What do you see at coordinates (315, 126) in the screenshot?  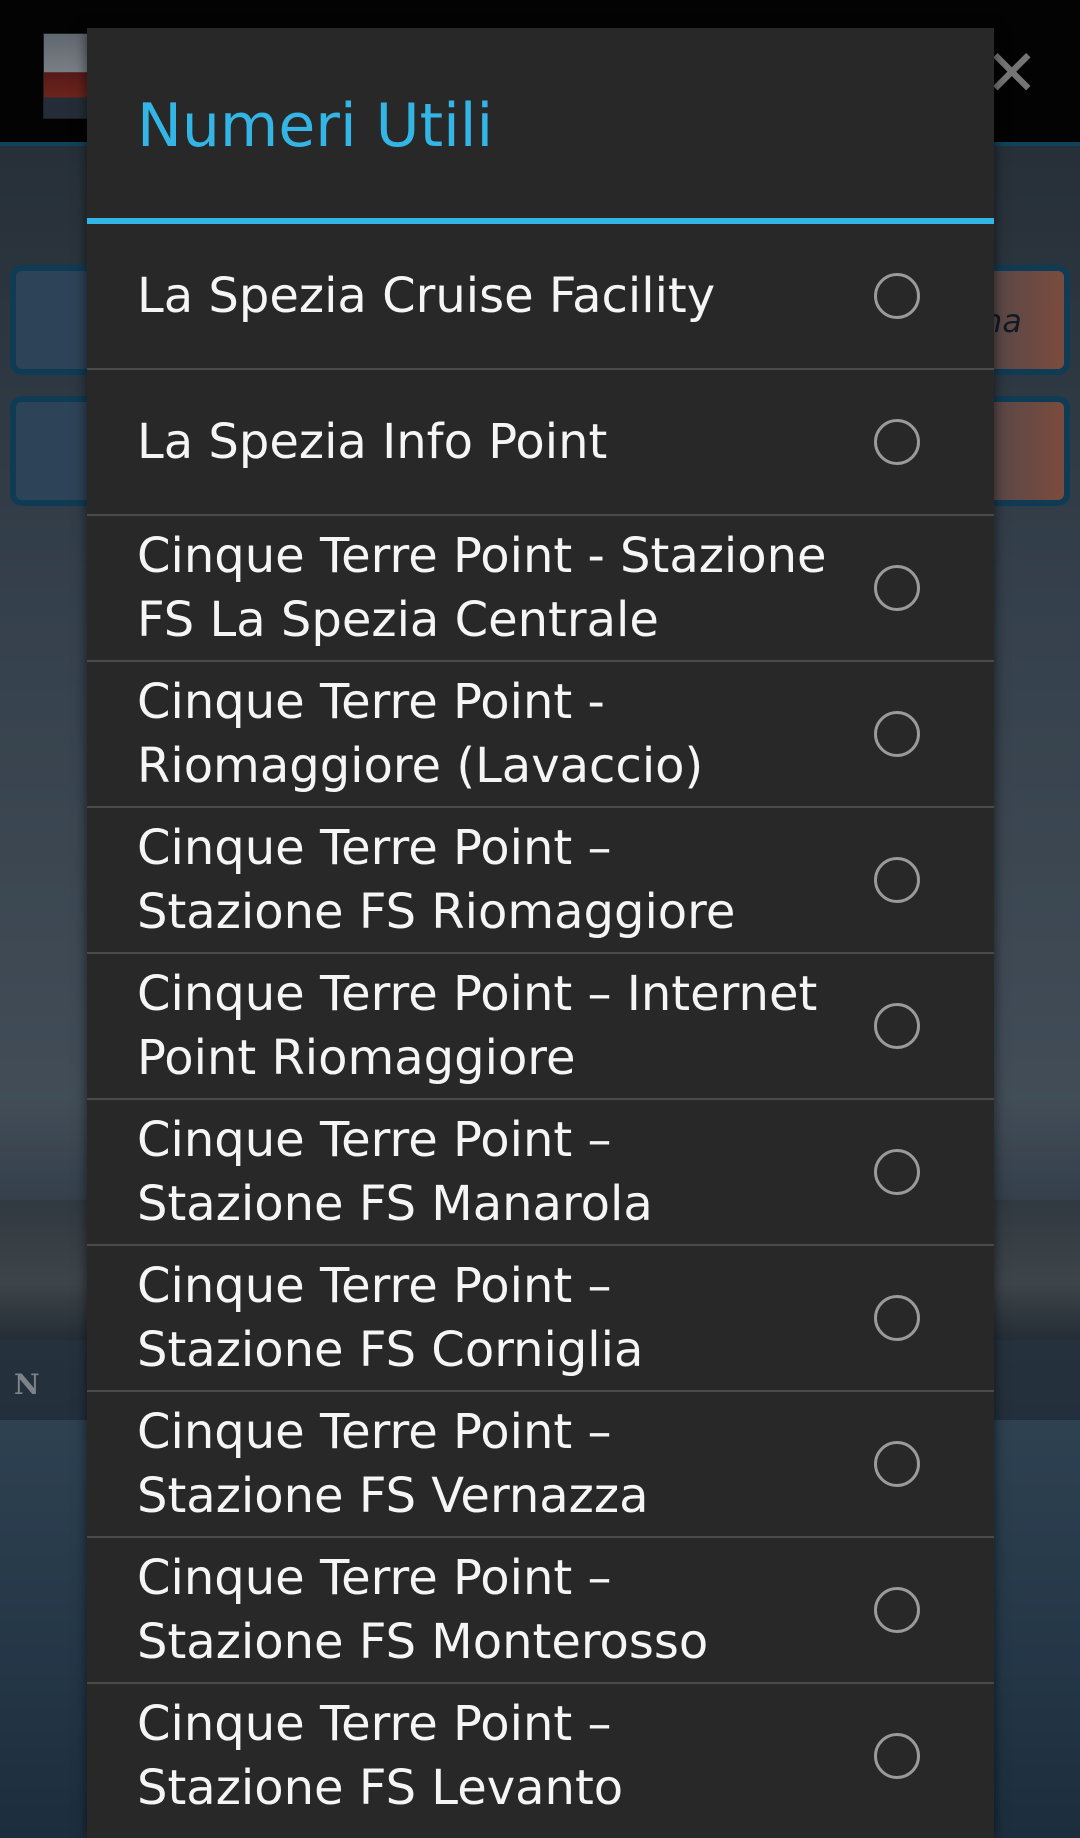 I see `dialog-title: Numeri Utili` at bounding box center [315, 126].